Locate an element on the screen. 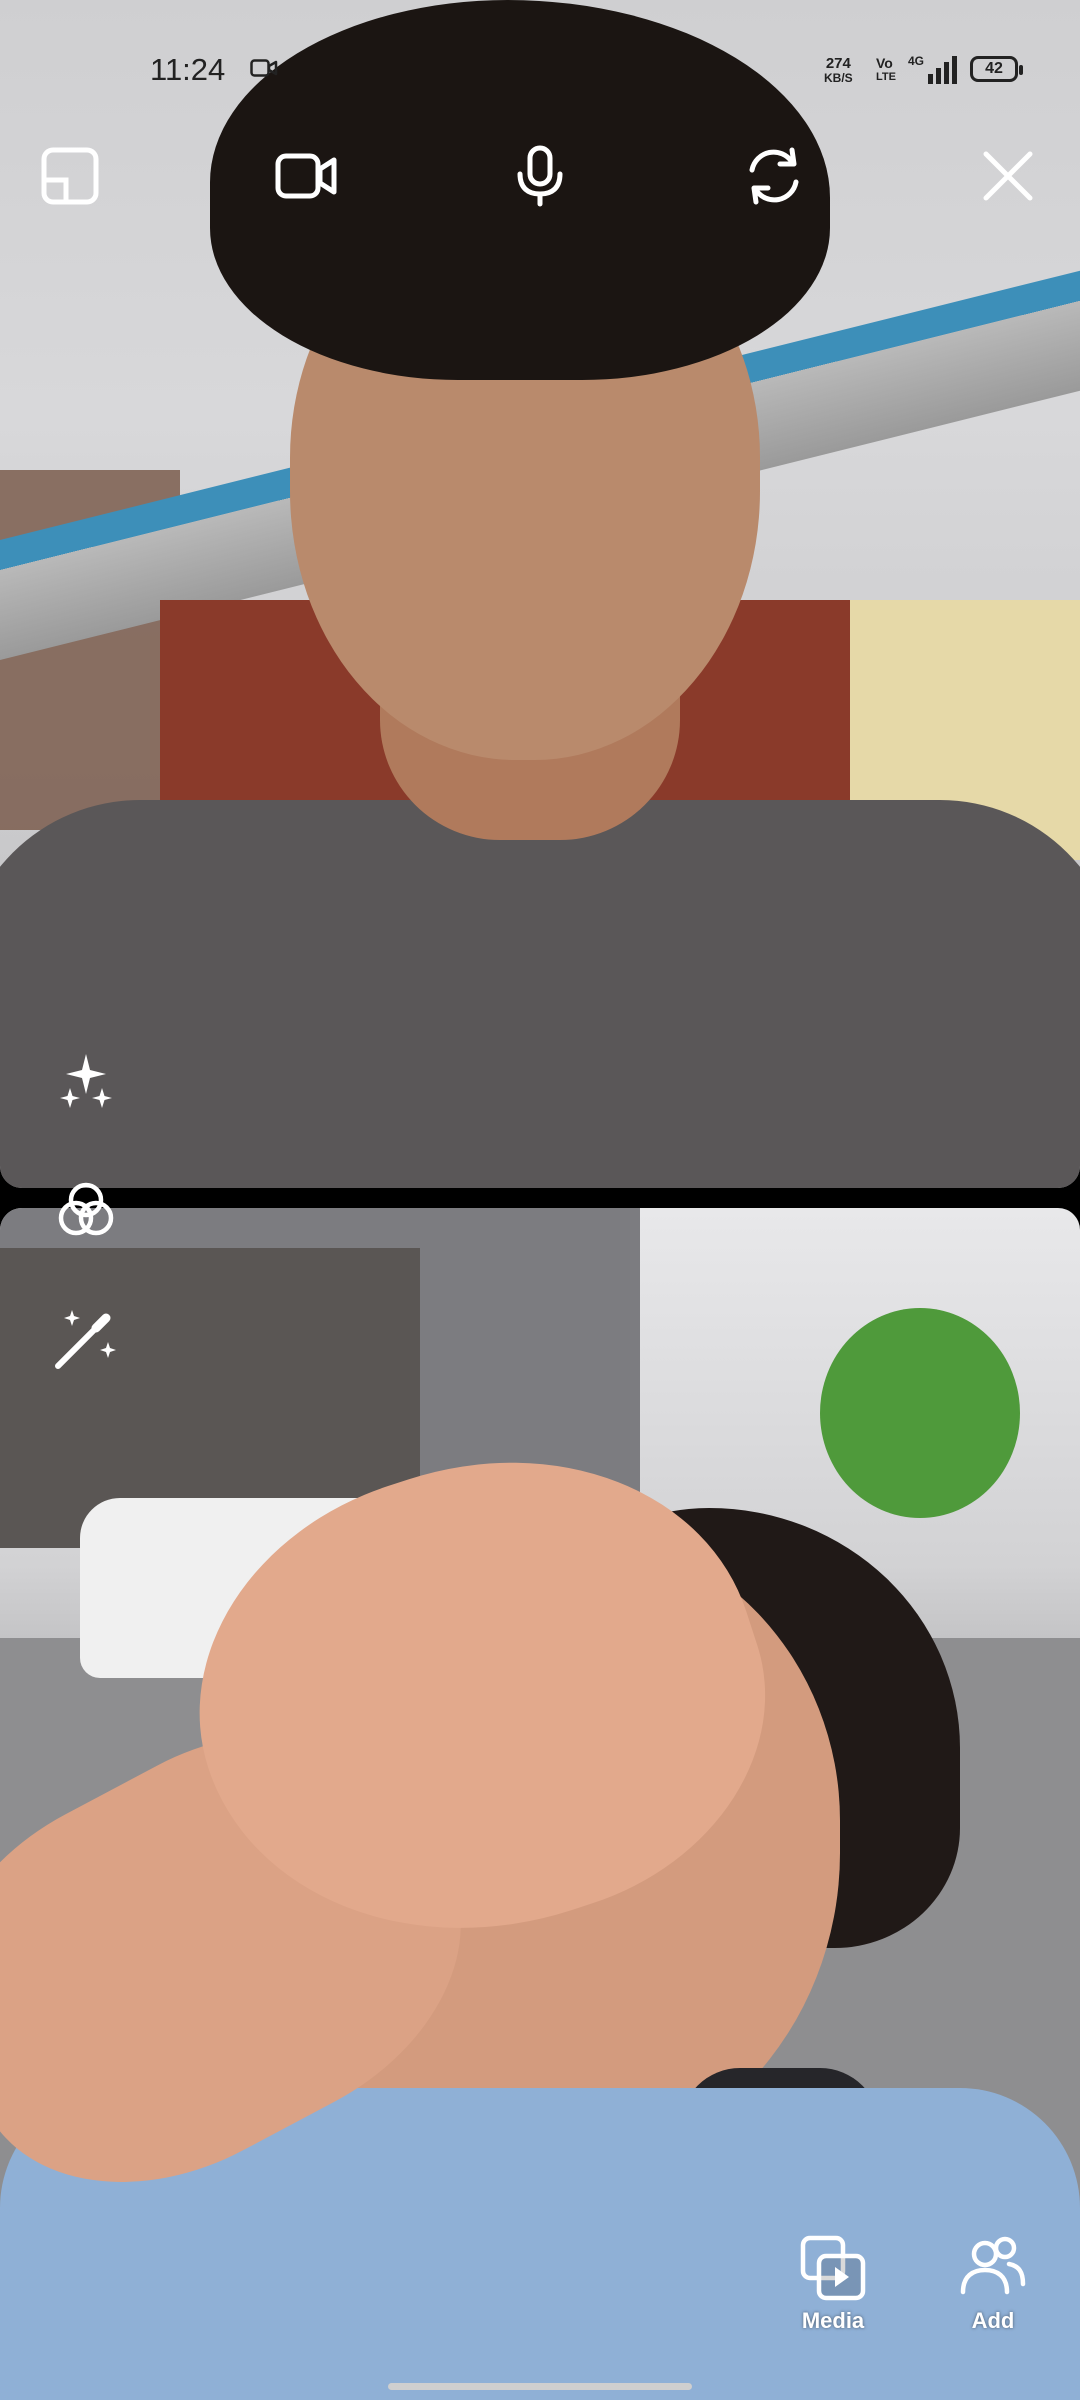 The width and height of the screenshot is (1080, 2400). network-speed-unit: KB/S is located at coordinates (838, 78).